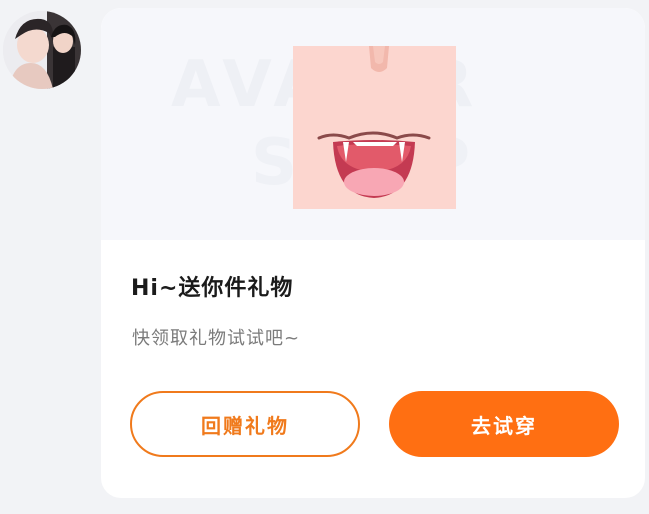  Describe the element at coordinates (245, 424) in the screenshot. I see `return-gift-button: 回赠礼物` at that location.